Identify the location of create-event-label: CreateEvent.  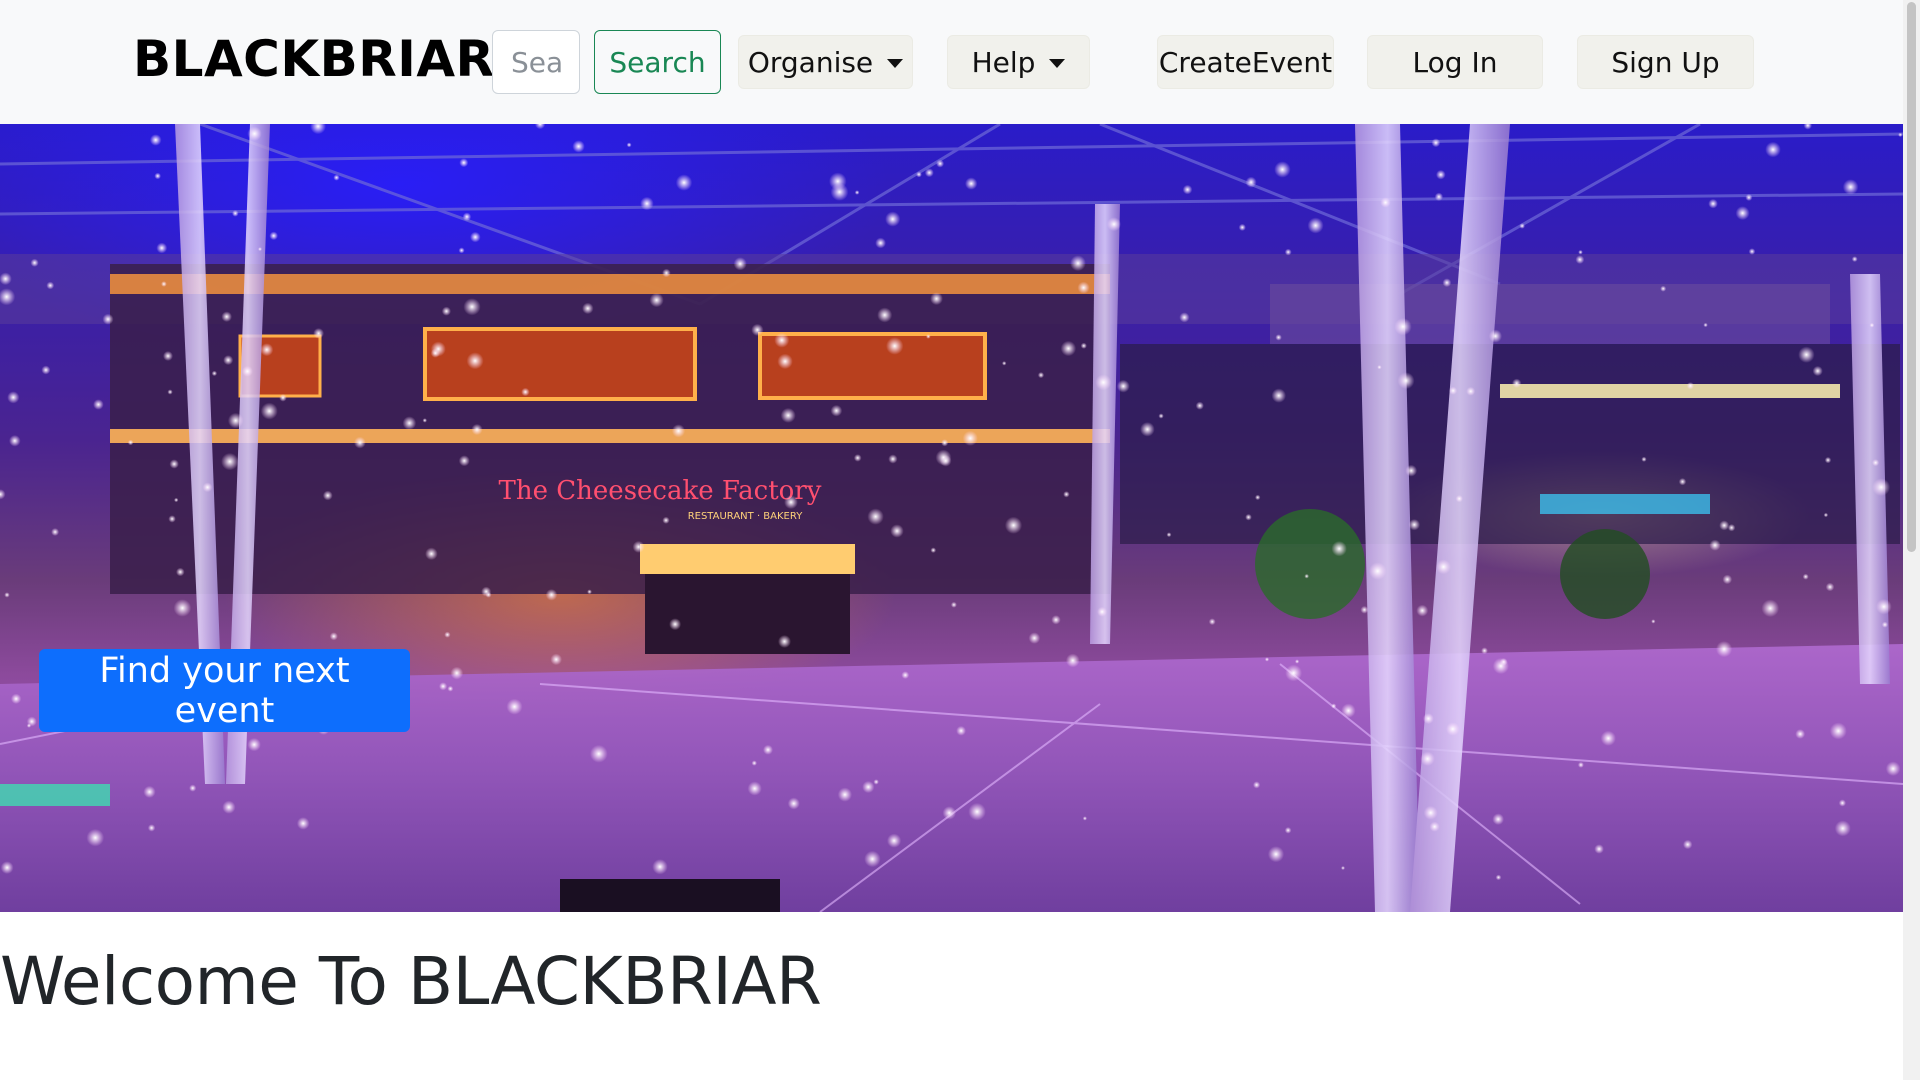
(1245, 62).